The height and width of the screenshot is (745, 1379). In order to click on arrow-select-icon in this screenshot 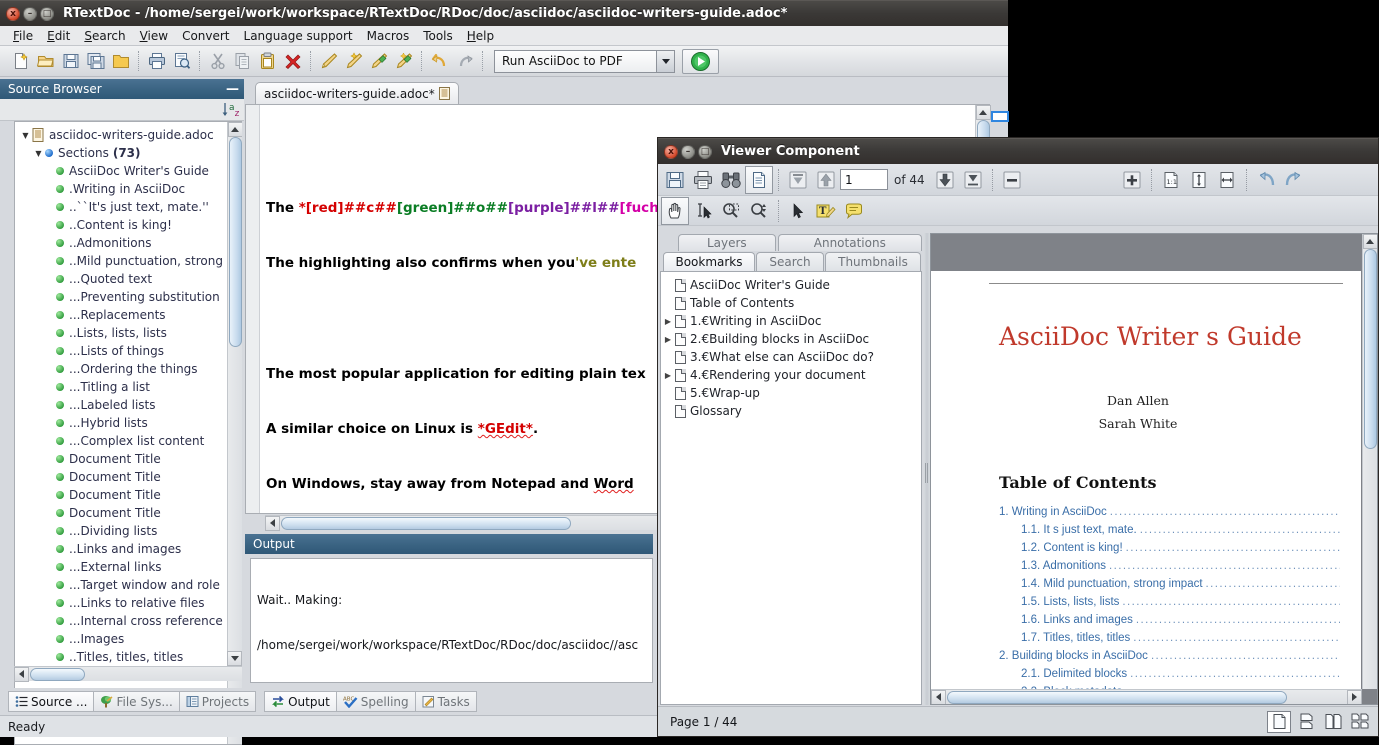, I will do `click(798, 211)`.